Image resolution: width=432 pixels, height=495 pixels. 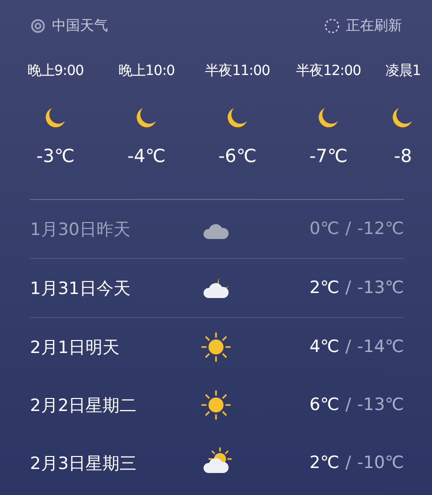 What do you see at coordinates (328, 71) in the screenshot?
I see `hour-time: 半夜12:00` at bounding box center [328, 71].